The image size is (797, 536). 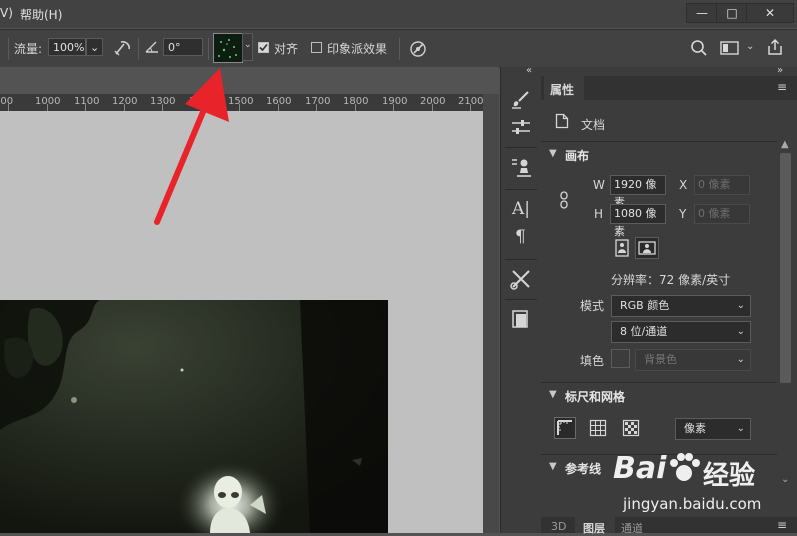 I want to click on resolution-text: 分辨率：72 像素/英寸, so click(x=671, y=280).